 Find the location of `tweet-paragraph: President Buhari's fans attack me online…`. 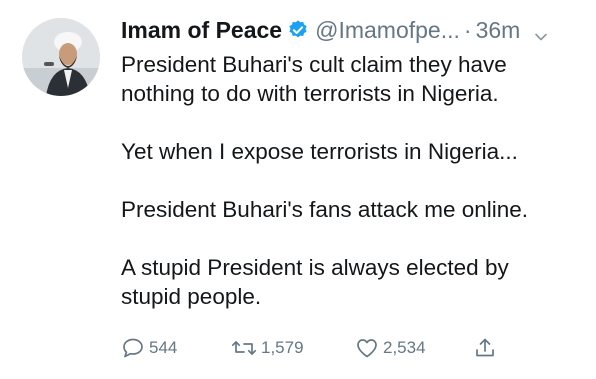

tweet-paragraph: President Buhari's fans attack me online… is located at coordinates (325, 209).